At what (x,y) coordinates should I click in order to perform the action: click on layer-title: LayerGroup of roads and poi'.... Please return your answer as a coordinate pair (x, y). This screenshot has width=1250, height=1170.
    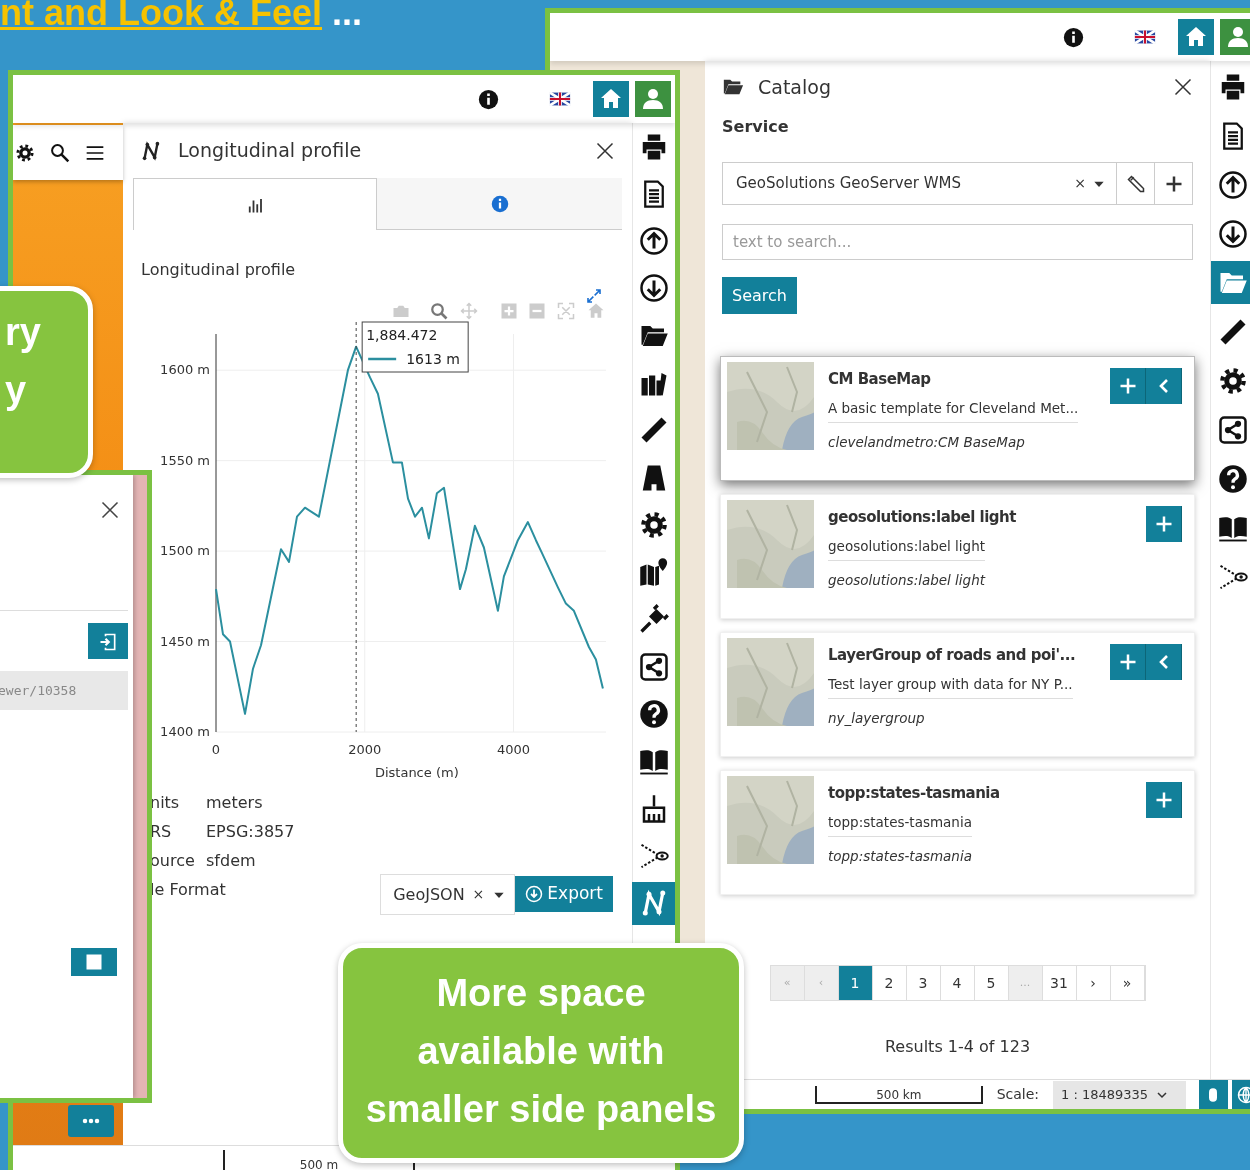
    Looking at the image, I should click on (952, 655).